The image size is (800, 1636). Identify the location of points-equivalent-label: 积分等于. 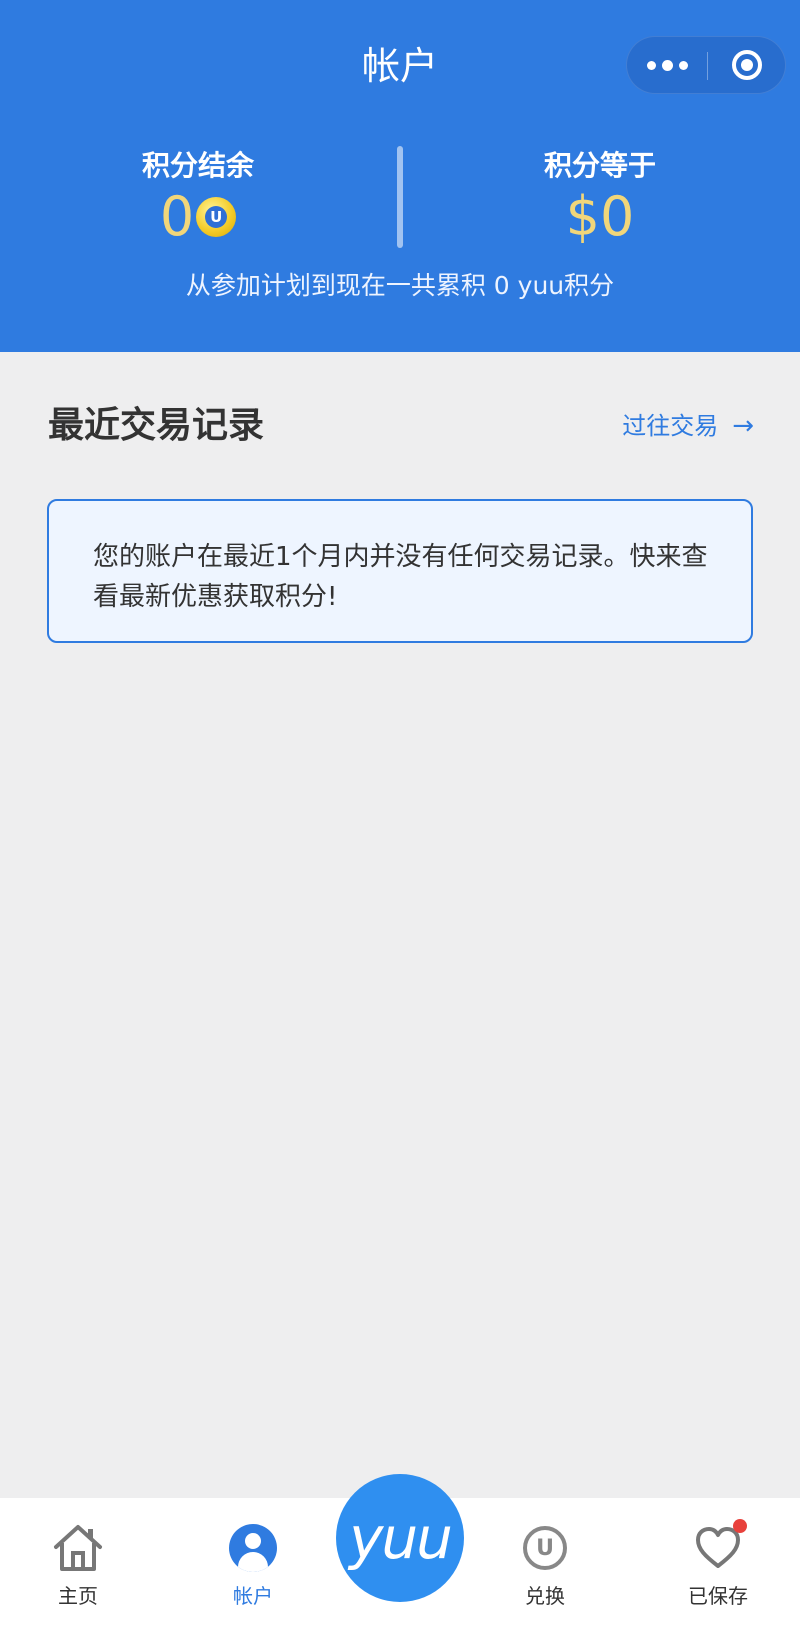
(599, 165).